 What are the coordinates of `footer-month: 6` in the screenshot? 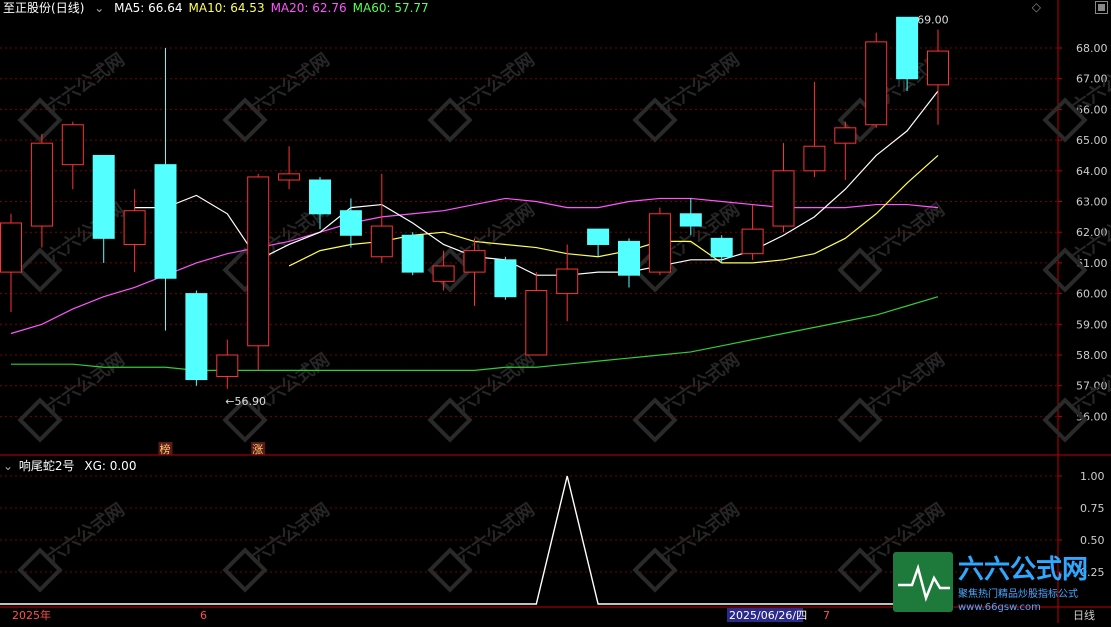 It's located at (203, 615).